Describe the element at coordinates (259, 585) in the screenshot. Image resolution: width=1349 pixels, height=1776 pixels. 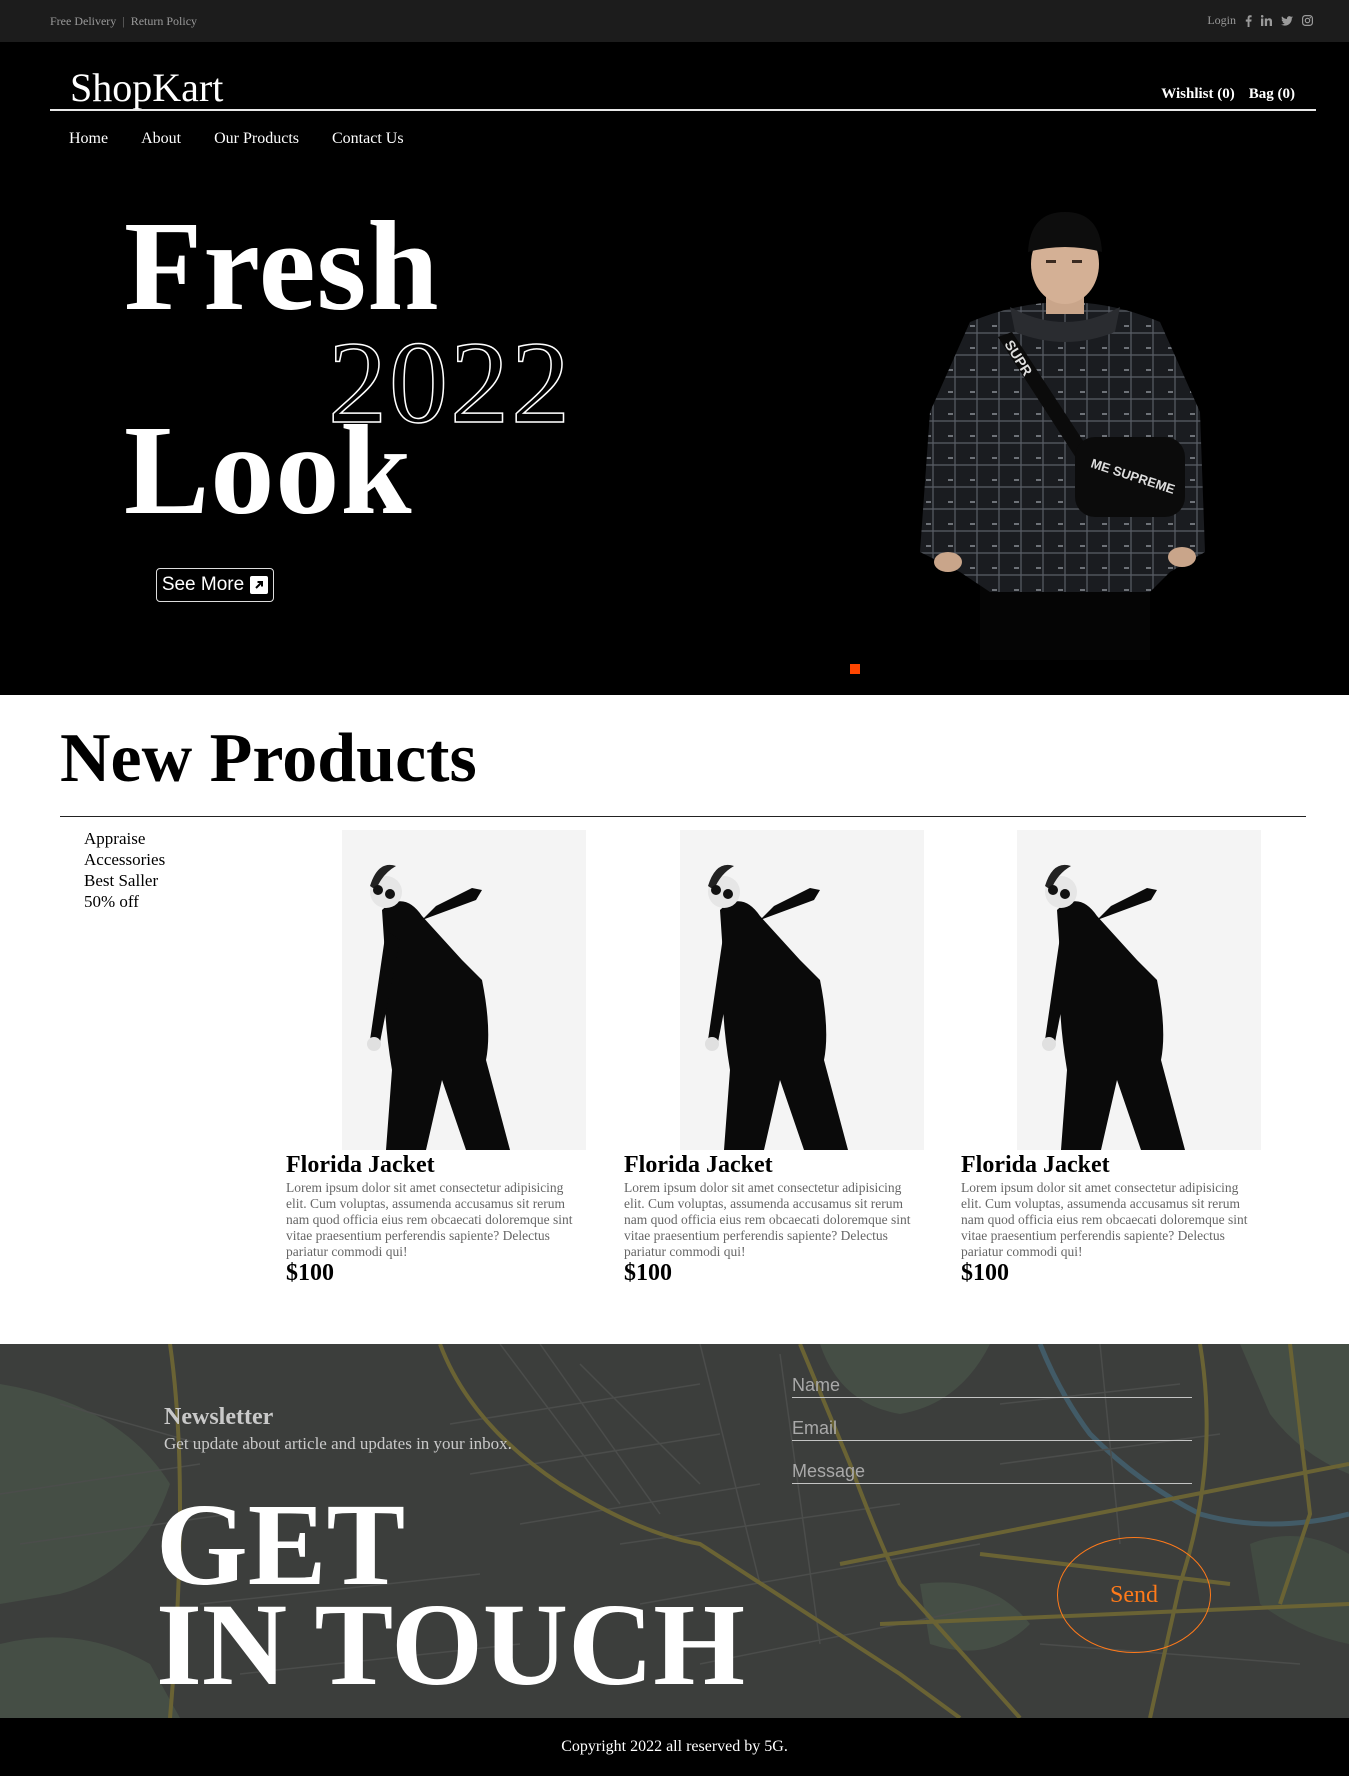
I see `arrow-up-right-icon` at that location.